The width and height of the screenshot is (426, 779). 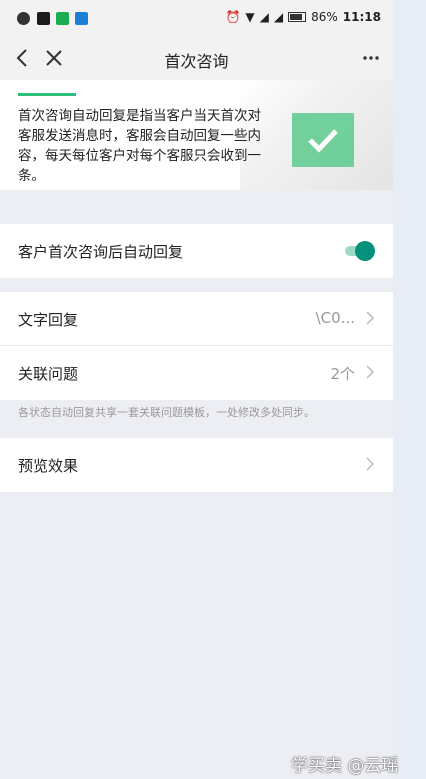 I want to click on clock: 11:18, so click(x=361, y=17).